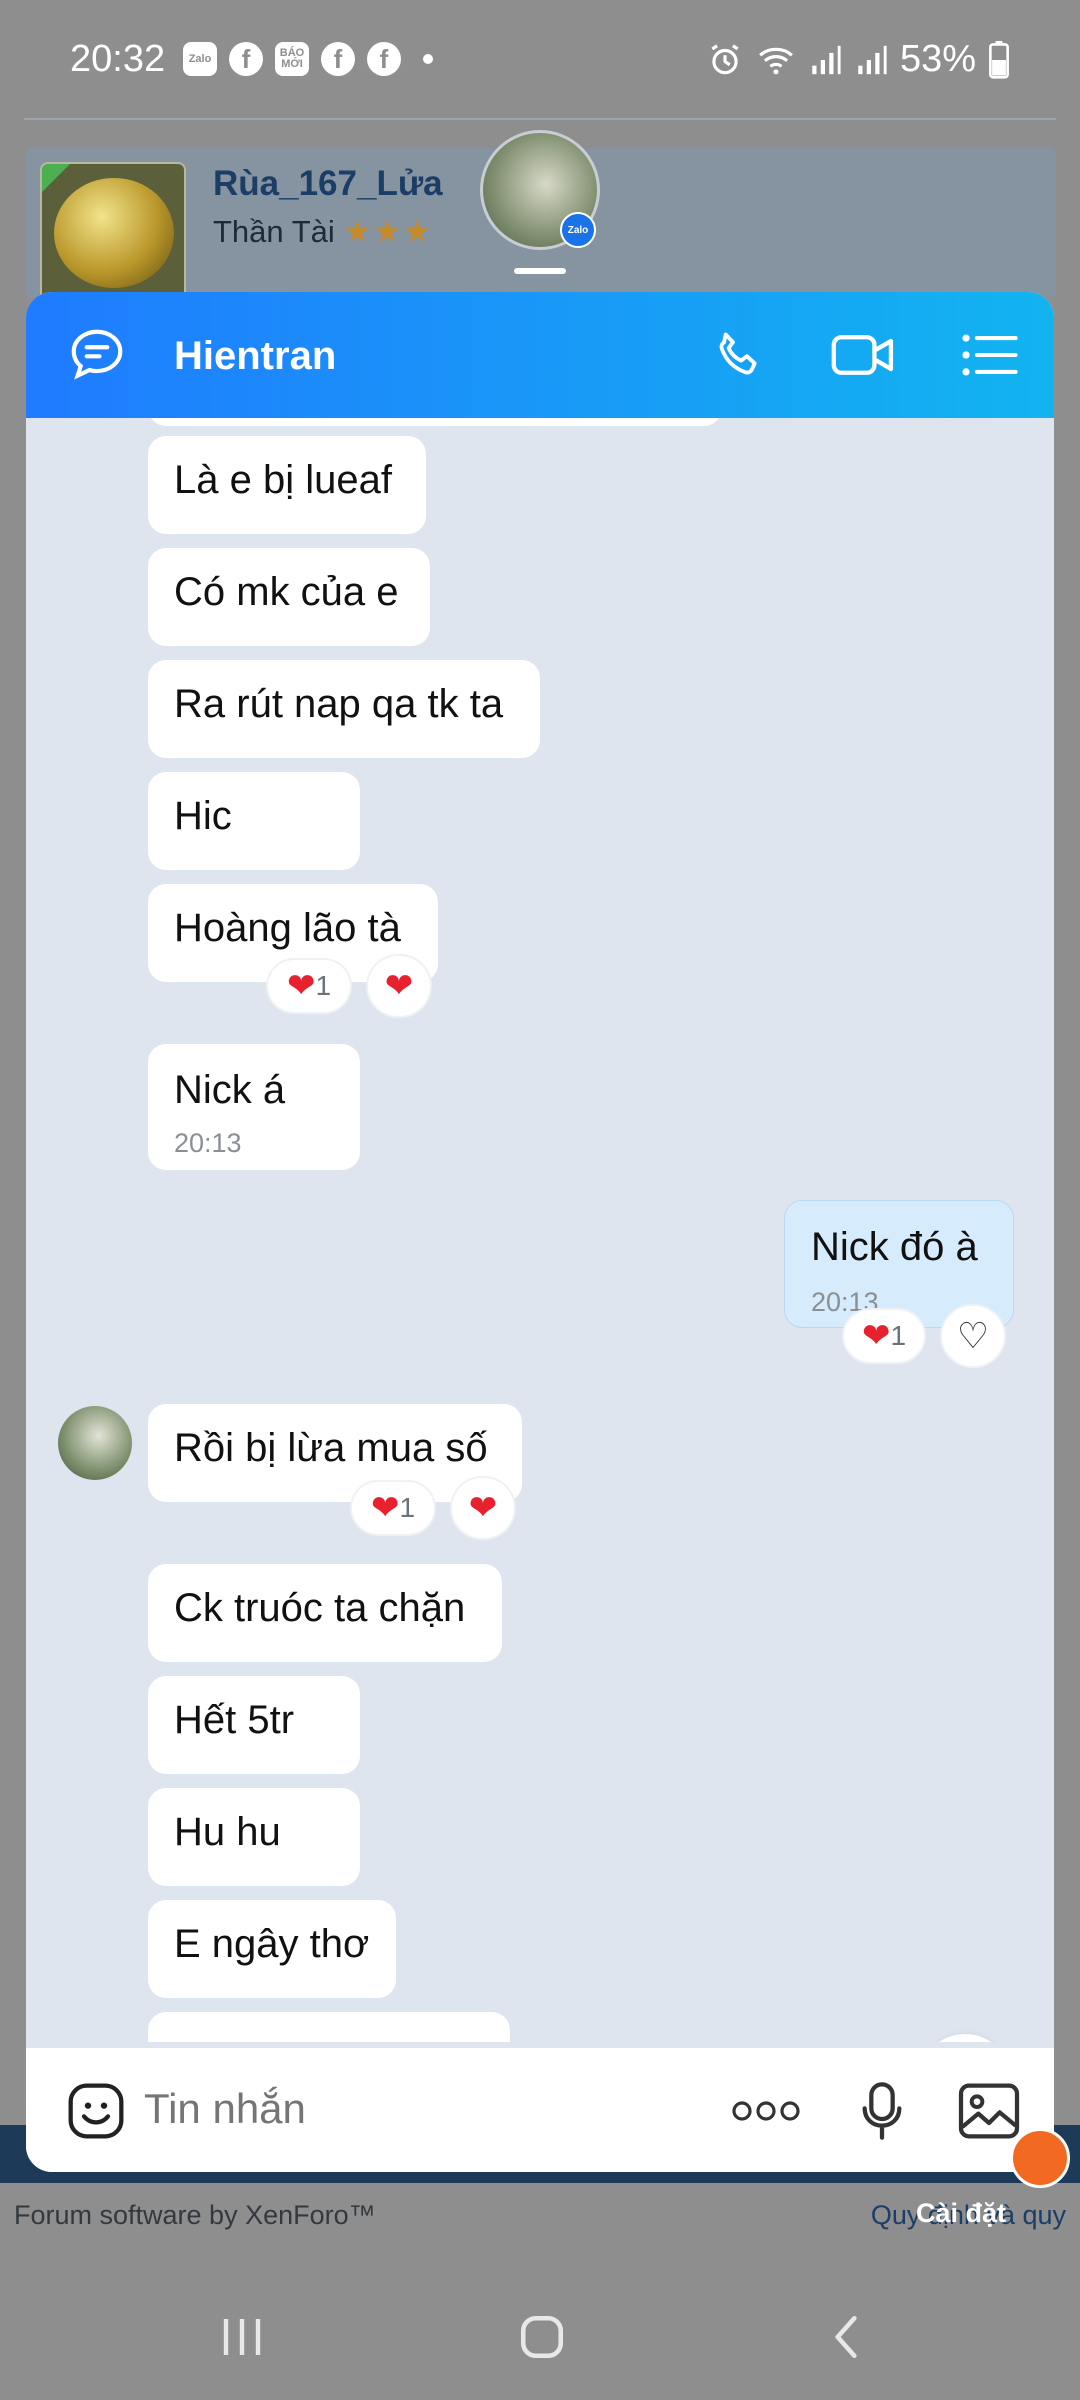 The width and height of the screenshot is (1080, 2400). I want to click on message-text: Rồi bị lừa mua số, so click(331, 1448).